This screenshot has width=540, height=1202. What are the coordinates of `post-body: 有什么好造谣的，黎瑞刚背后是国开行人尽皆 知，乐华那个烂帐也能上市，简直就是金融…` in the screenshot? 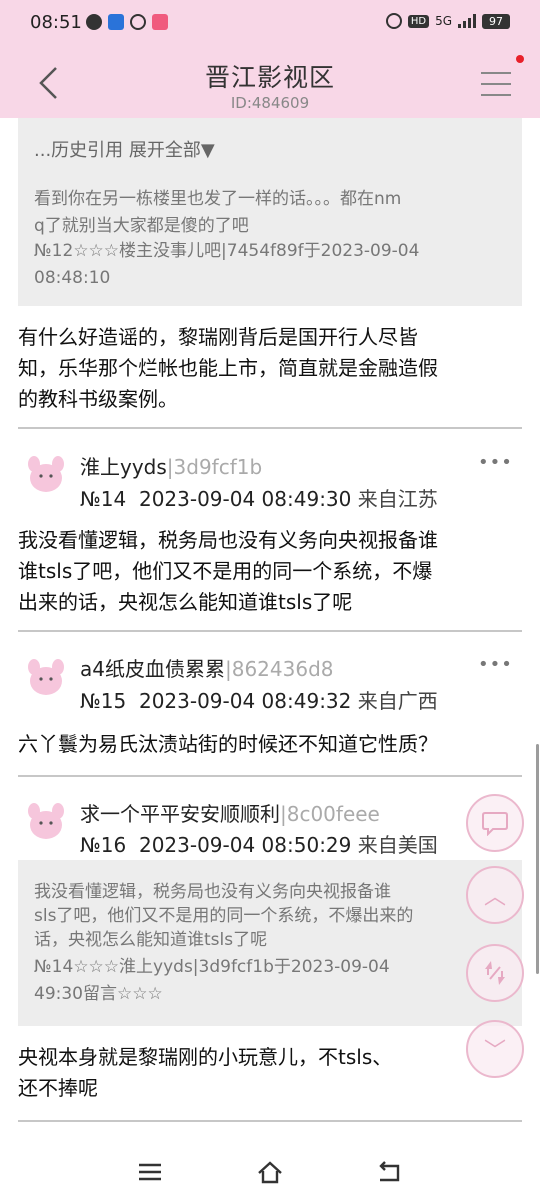 It's located at (273, 368).